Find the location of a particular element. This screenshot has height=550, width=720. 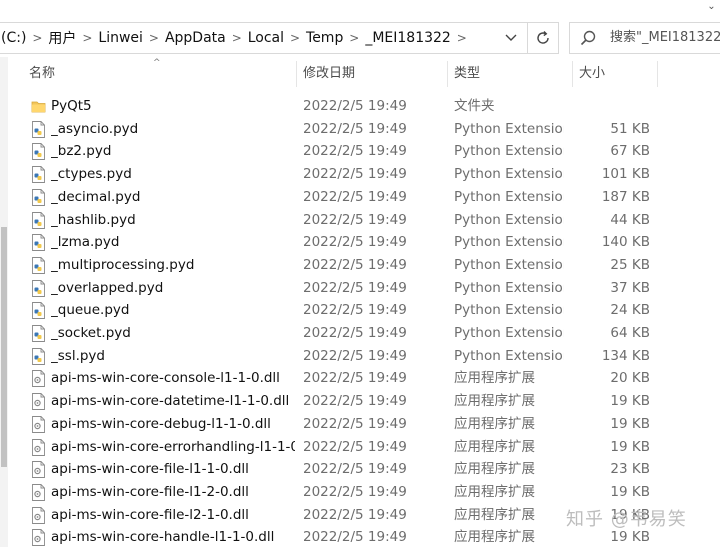

search-input: 搜索"_MEI181322" is located at coordinates (644, 38).